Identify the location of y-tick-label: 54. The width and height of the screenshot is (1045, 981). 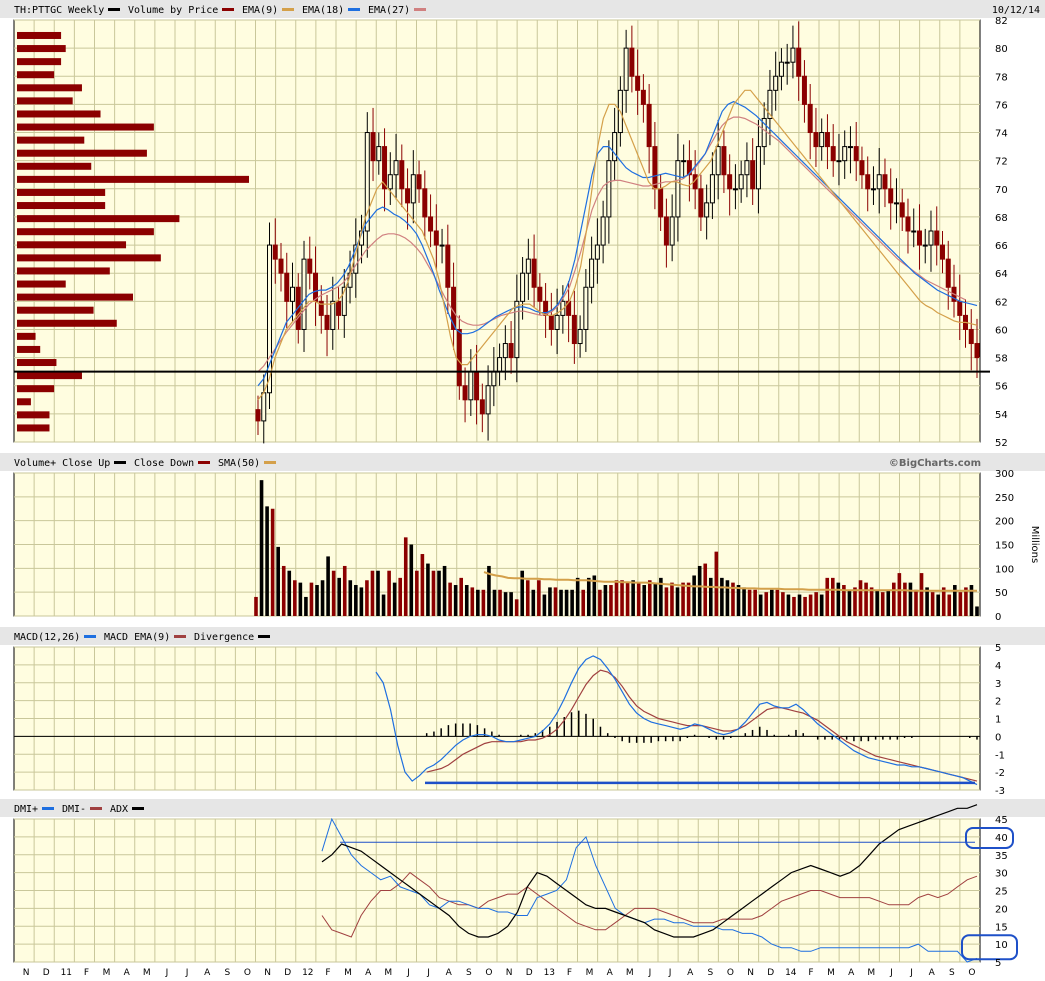
(1001, 415).